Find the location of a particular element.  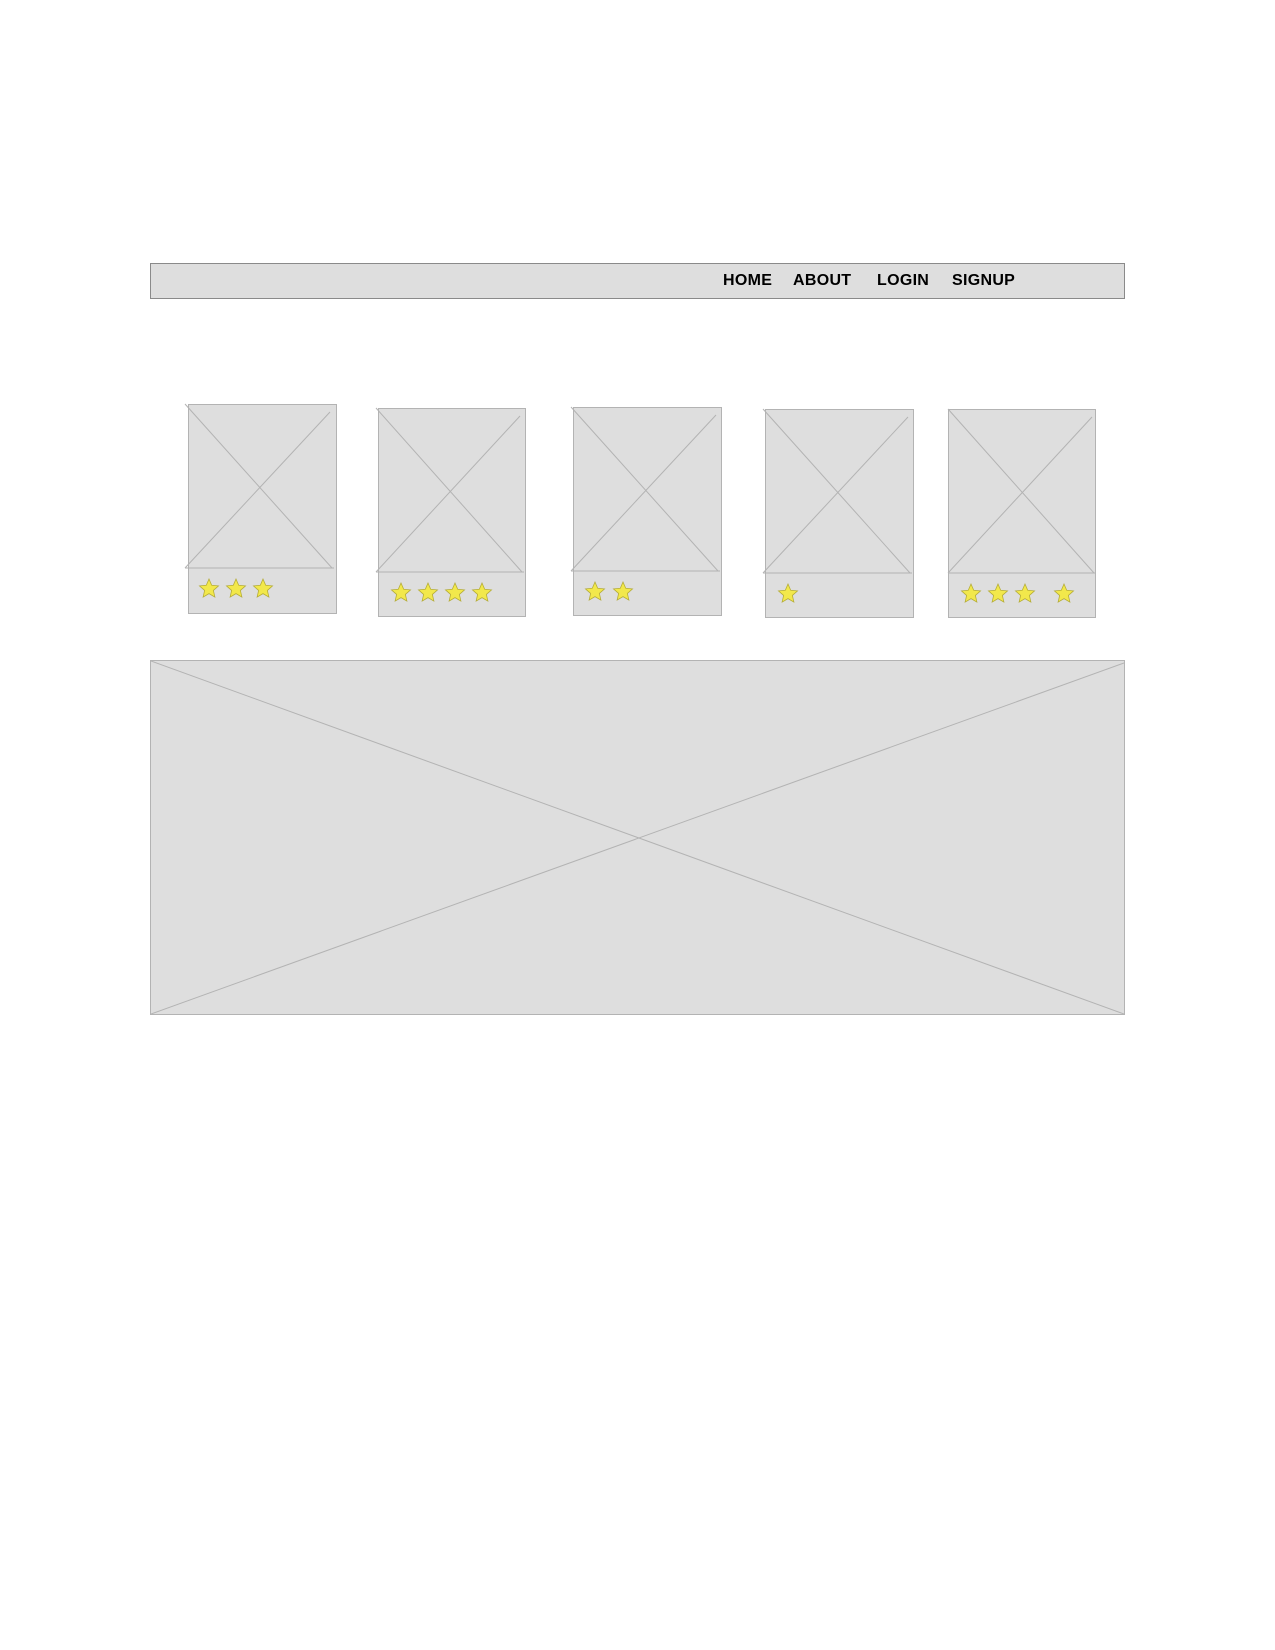

nav-signup-link: SIGNUP is located at coordinates (983, 281).